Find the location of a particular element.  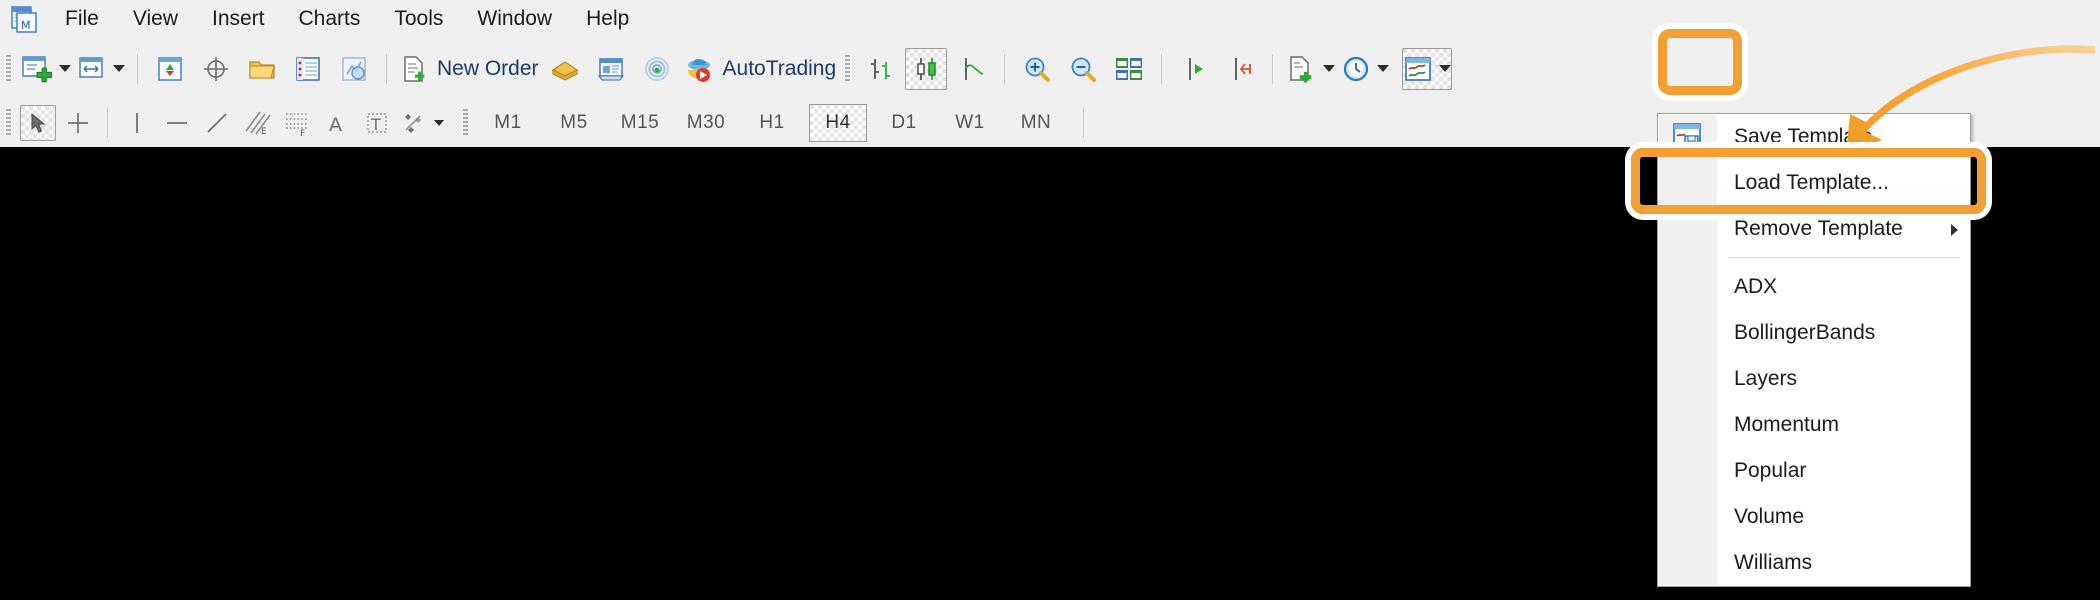

arrows-icon is located at coordinates (413, 123).